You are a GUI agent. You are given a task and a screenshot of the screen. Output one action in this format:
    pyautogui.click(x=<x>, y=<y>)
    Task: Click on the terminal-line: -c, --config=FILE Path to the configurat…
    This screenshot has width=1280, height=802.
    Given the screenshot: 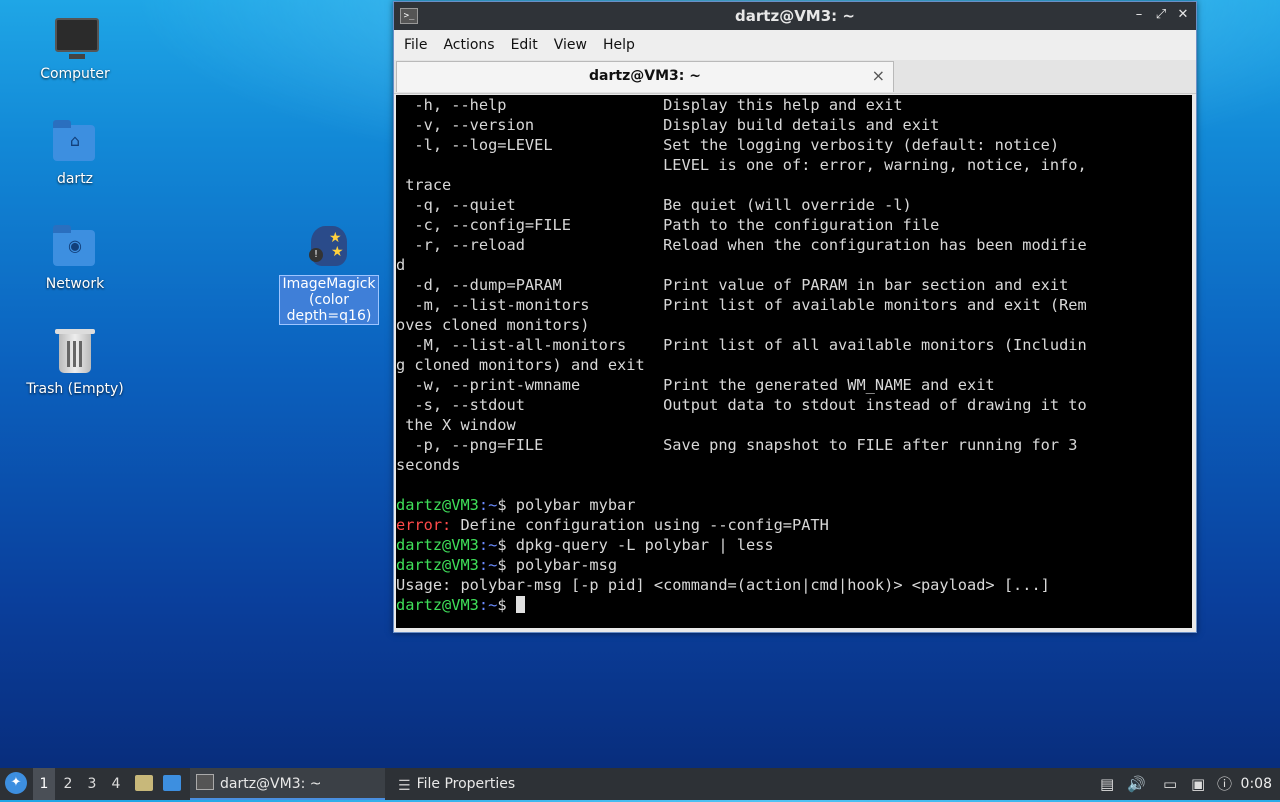 What is the action you would take?
    pyautogui.click(x=668, y=225)
    